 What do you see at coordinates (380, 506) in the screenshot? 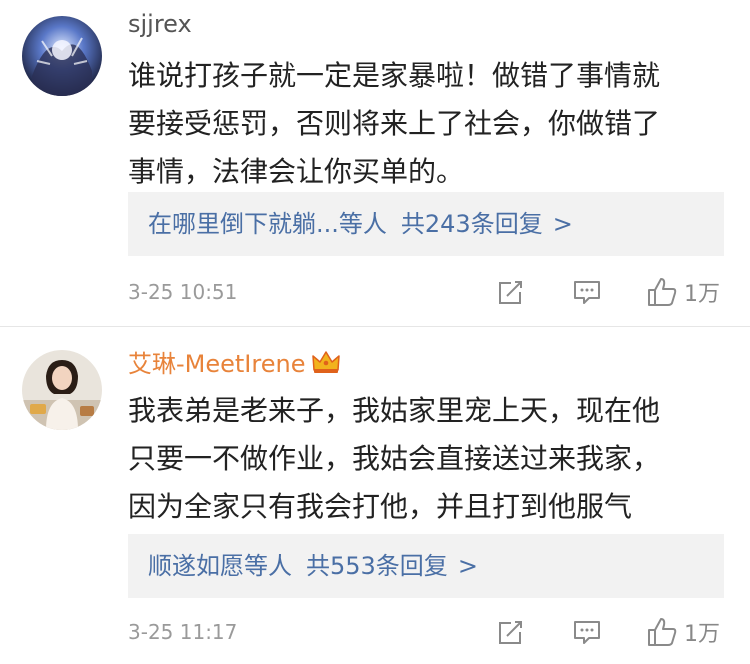
I see `comment-text-line: 因为全家只有我会打他，并且打到他服气` at bounding box center [380, 506].